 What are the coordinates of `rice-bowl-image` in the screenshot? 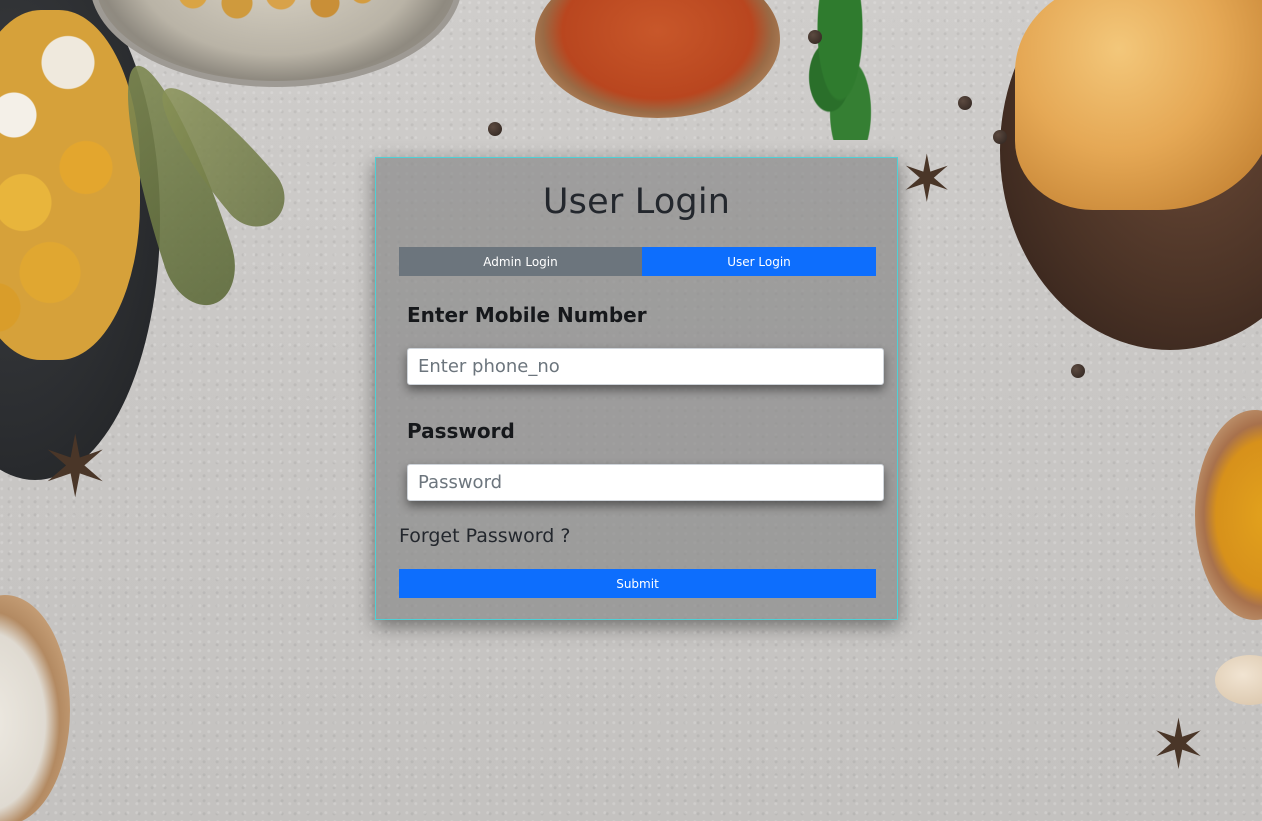 It's located at (35, 708).